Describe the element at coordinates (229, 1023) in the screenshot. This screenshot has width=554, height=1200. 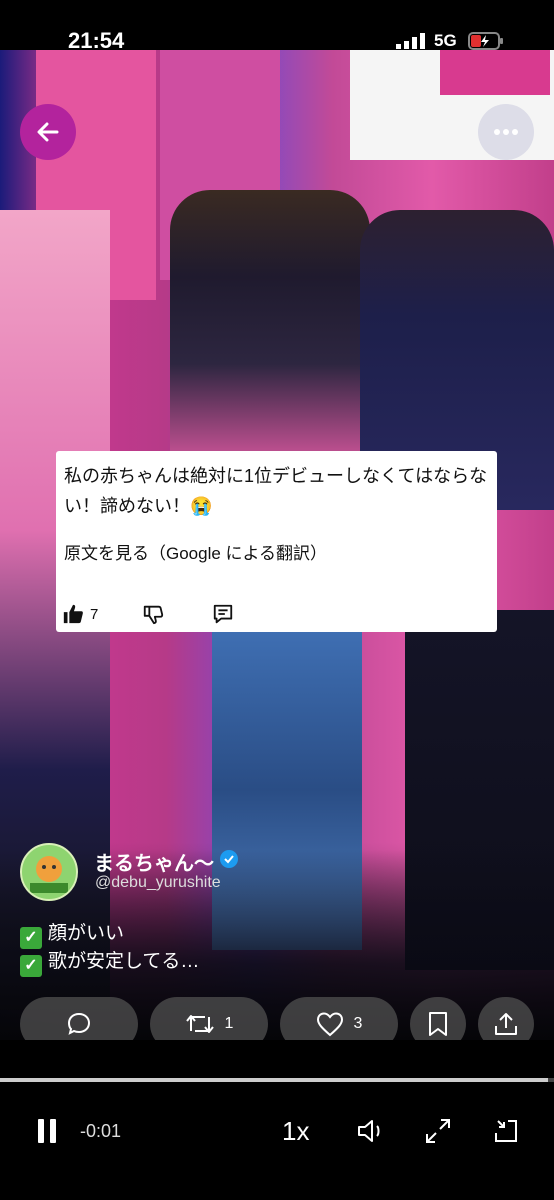
I see `retweet-count: 1` at that location.